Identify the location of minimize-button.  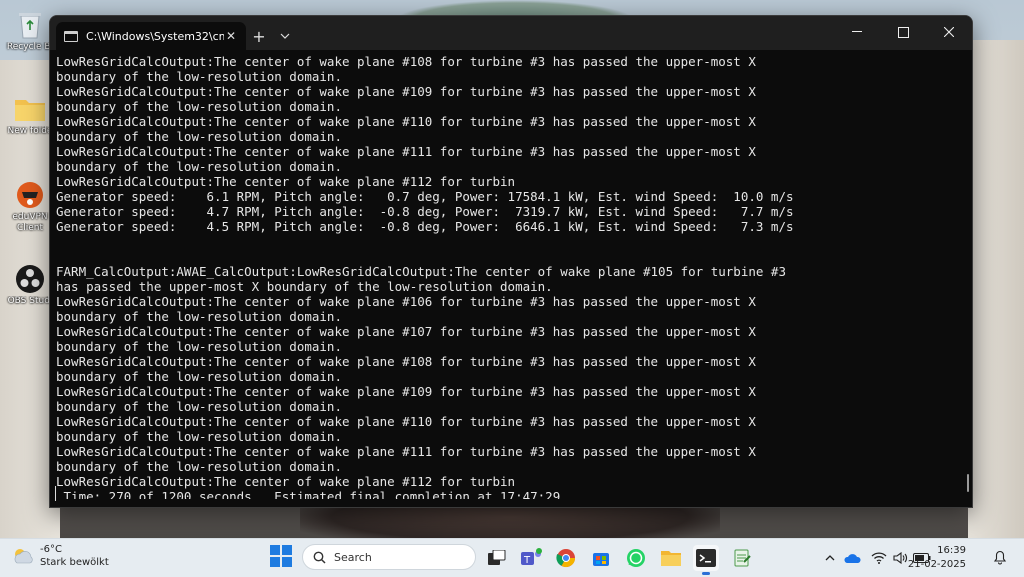
(857, 32).